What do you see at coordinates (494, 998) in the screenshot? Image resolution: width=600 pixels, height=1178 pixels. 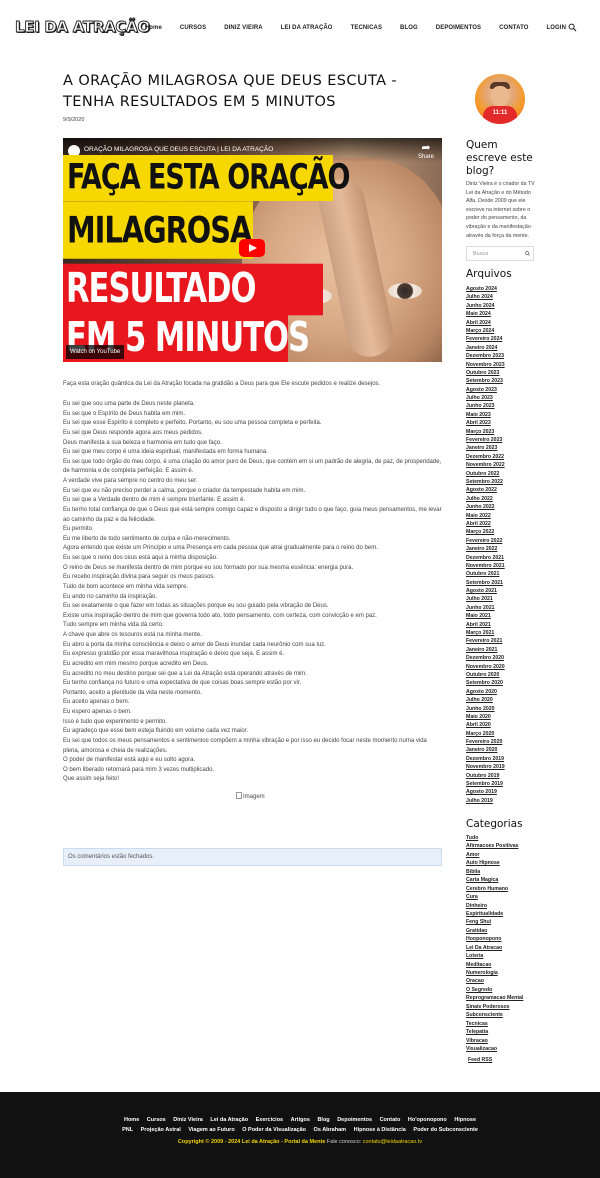 I see `category-link: Reprogramacao Mental` at bounding box center [494, 998].